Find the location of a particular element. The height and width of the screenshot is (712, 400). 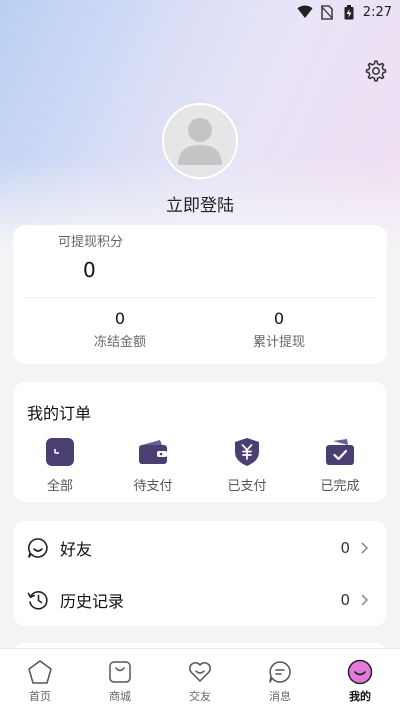

frozen-amount-label: 冻结金额 is located at coordinates (119, 342).